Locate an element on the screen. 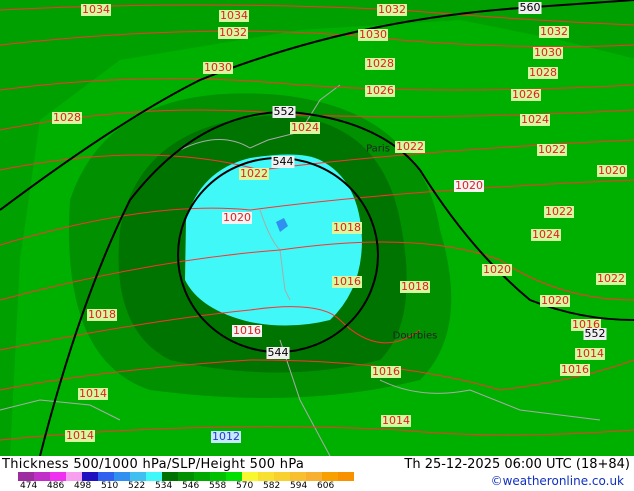 The image size is (634, 491). credit-link: ©weatheronline.co.uk is located at coordinates (557, 481).